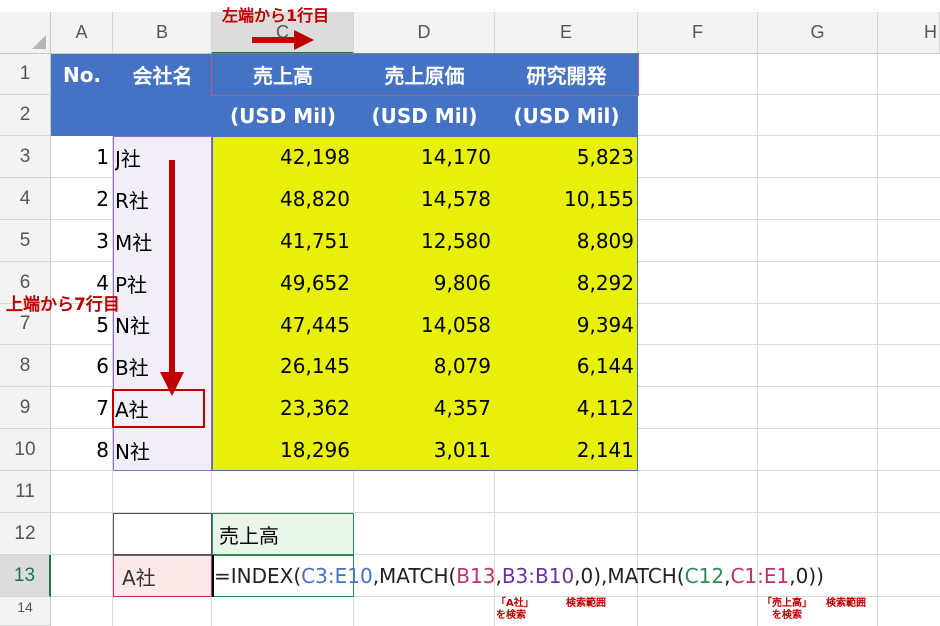 The height and width of the screenshot is (626, 940). I want to click on row-header-3: 3, so click(25, 157).